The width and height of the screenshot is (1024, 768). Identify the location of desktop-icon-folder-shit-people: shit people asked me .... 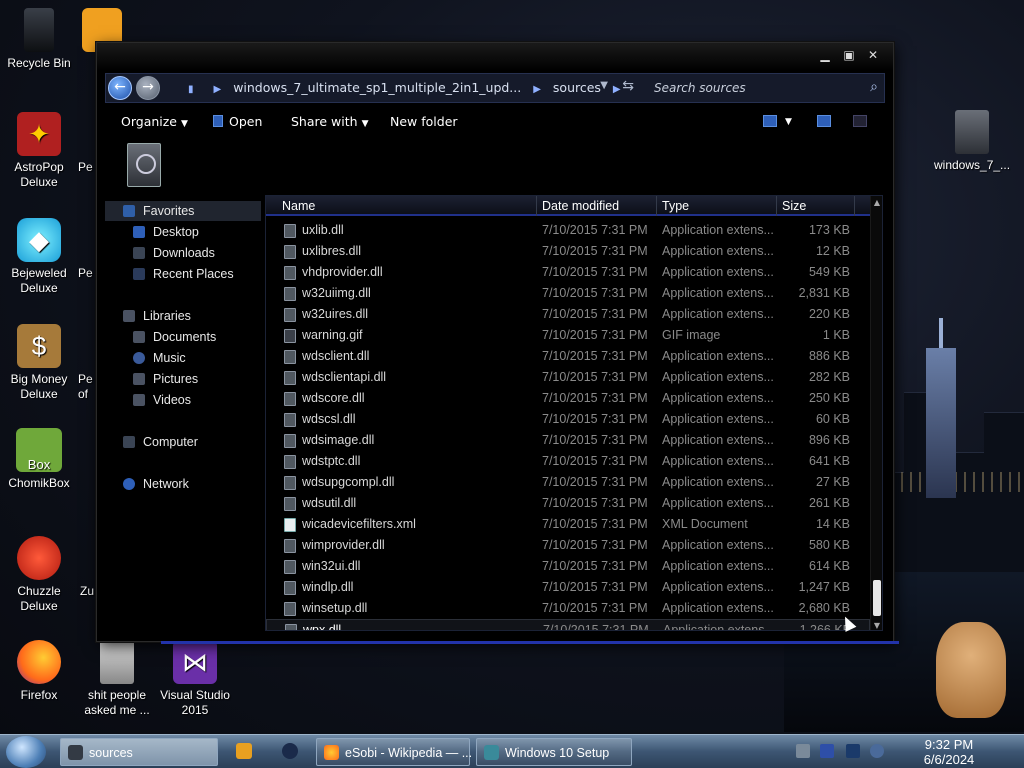
(117, 679).